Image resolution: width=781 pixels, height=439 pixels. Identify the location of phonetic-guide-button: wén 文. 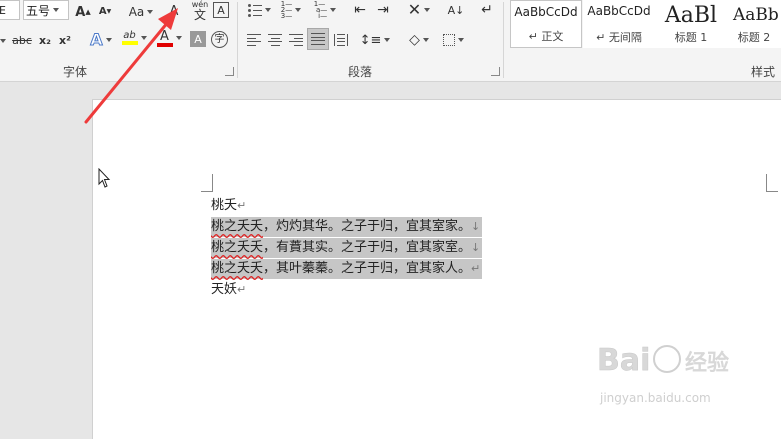
(200, 11).